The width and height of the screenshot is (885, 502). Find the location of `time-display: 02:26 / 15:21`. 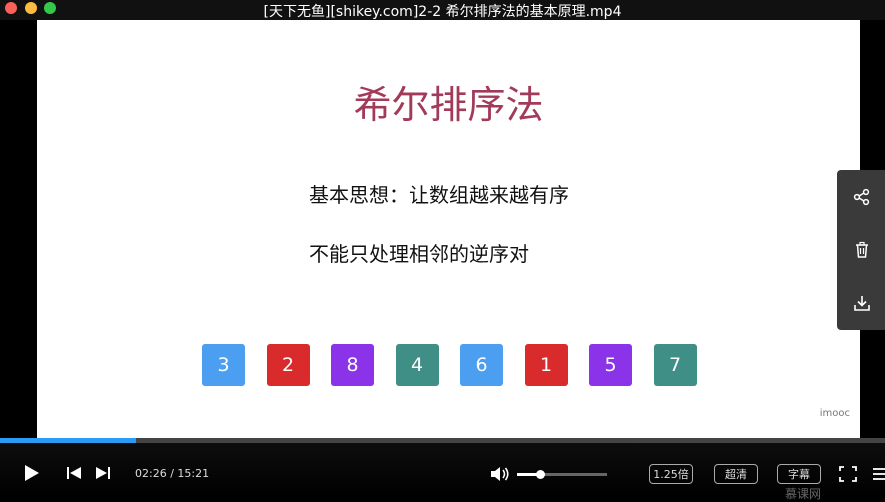

time-display: 02:26 / 15:21 is located at coordinates (172, 473).